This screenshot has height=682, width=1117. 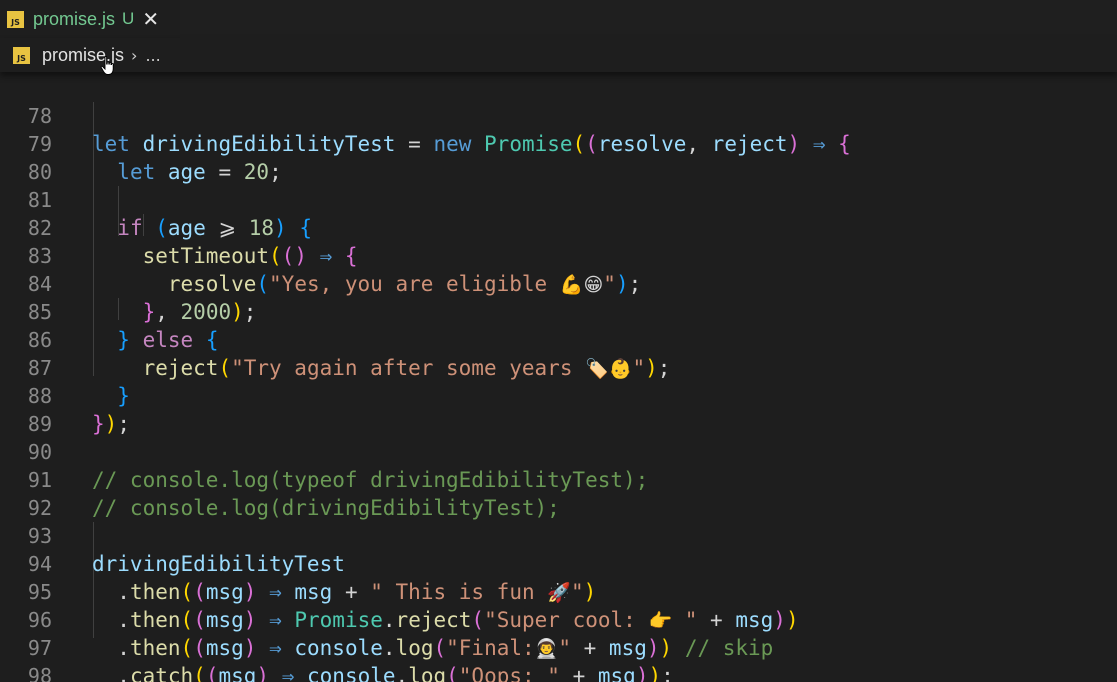 I want to click on code-line: 87 }, so click(x=65, y=367).